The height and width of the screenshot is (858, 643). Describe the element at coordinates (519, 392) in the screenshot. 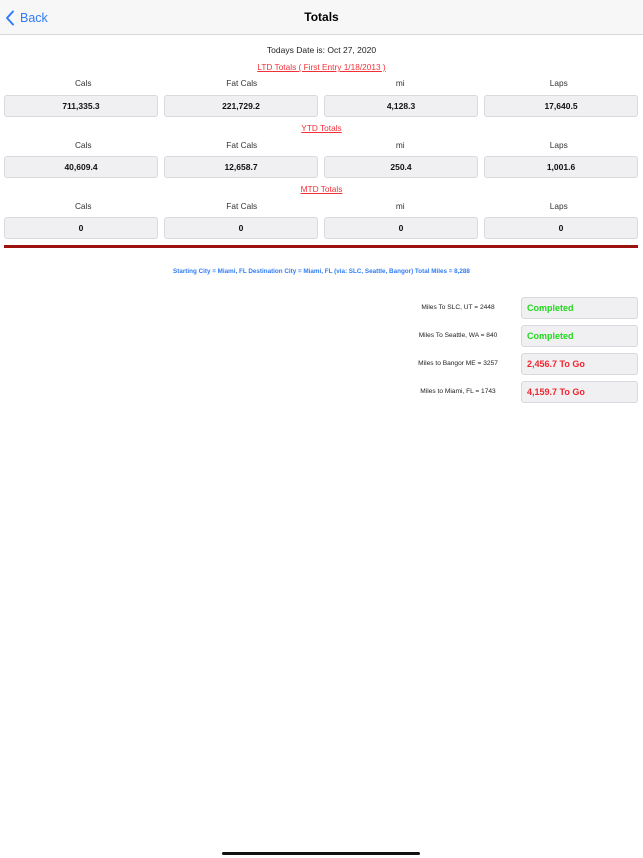

I see `leg-row: Miles to Miami, FL = 1743 4,159.7 To Go` at that location.